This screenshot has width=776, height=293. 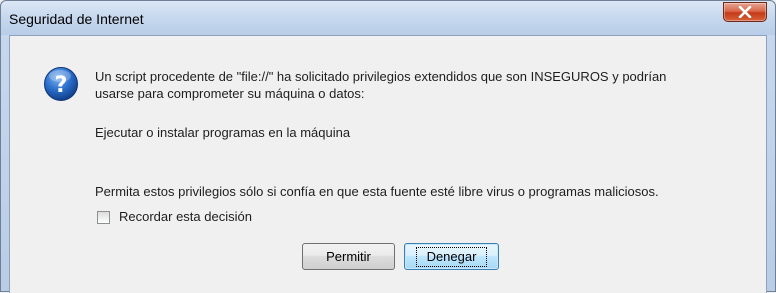 I want to click on deny-button: Denegar, so click(x=451, y=256).